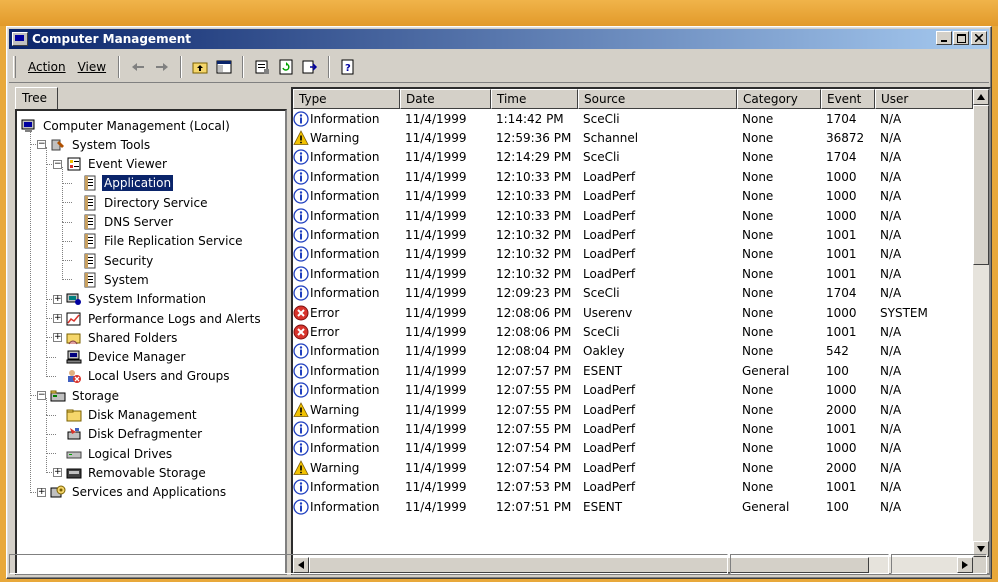 The width and height of the screenshot is (998, 582). What do you see at coordinates (28, 125) in the screenshot?
I see `computer-management-icon` at bounding box center [28, 125].